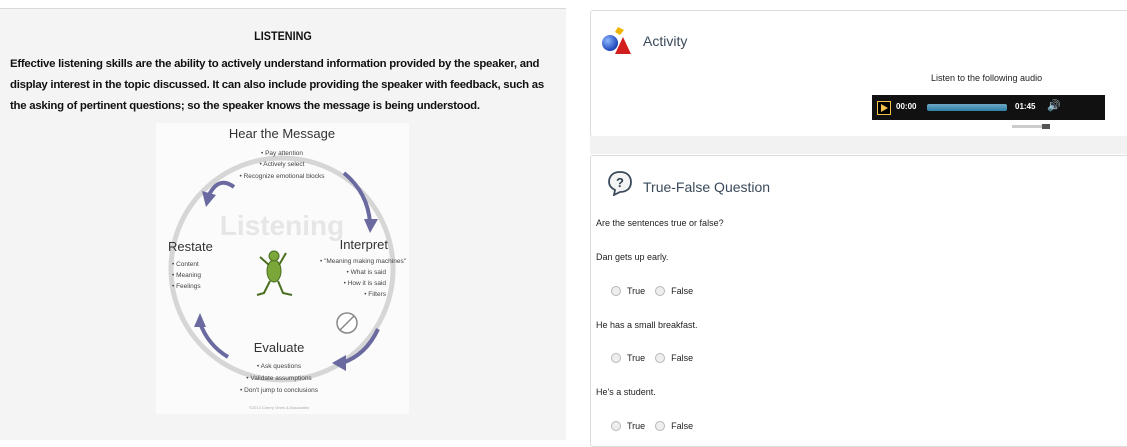 Image resolution: width=1127 pixels, height=447 pixels. Describe the element at coordinates (858, 145) in the screenshot. I see `card-separator` at that location.